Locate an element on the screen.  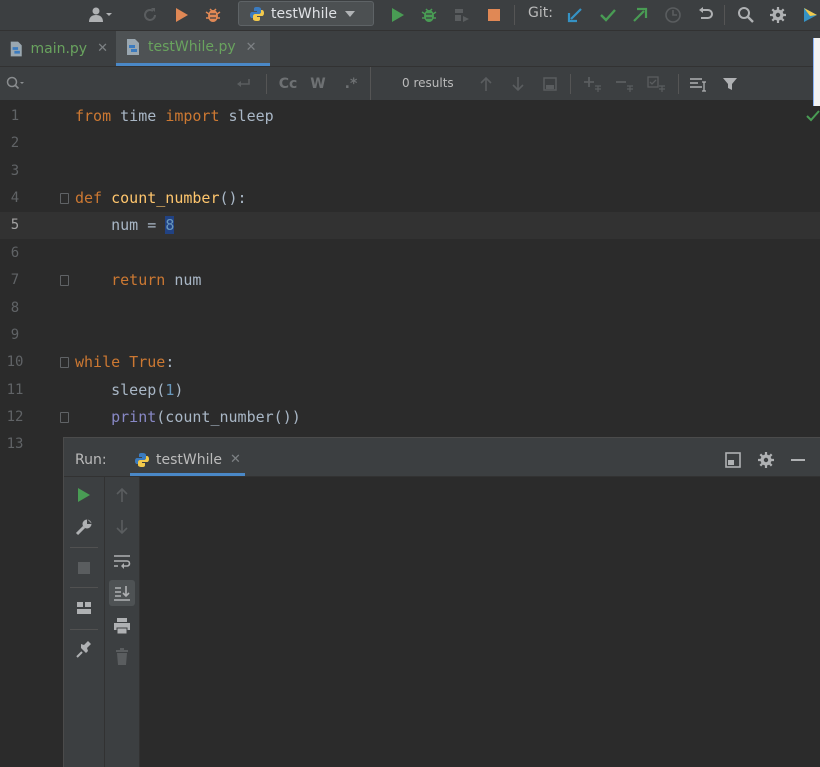
tab-main-py: main.py ✕ is located at coordinates (58, 48).